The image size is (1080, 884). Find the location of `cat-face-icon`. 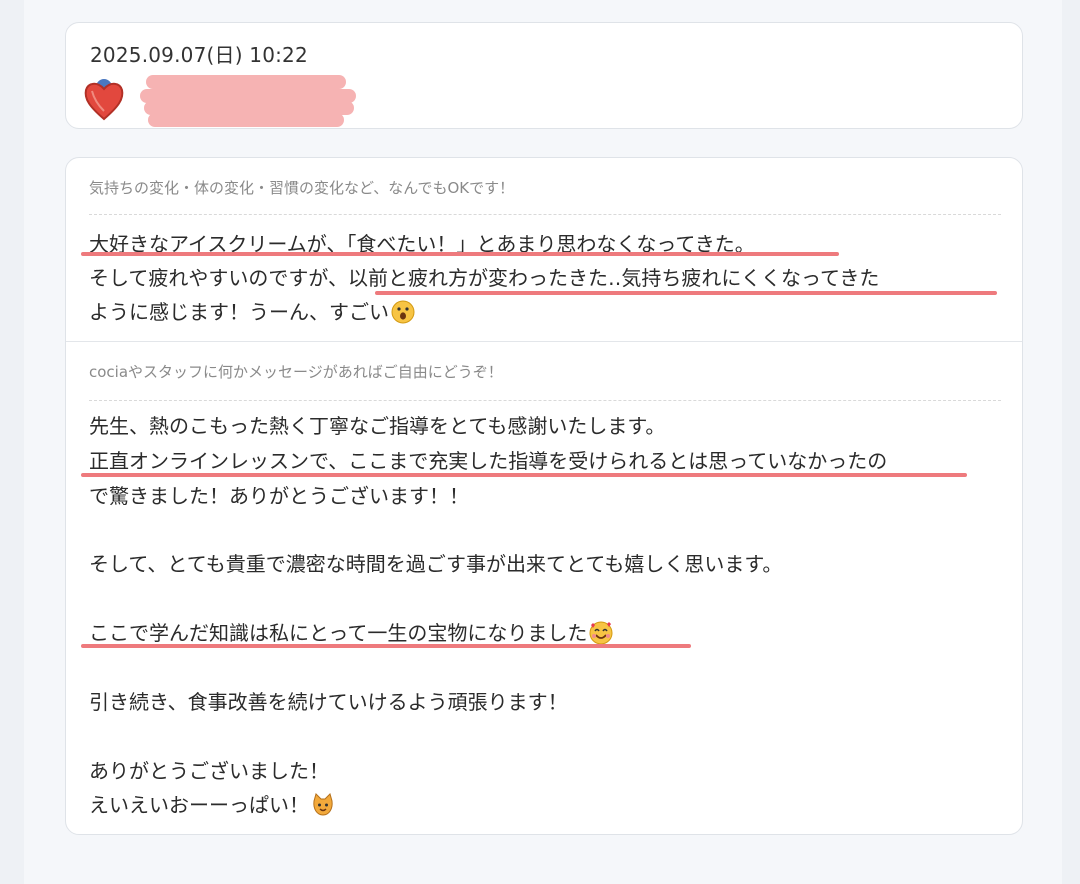

cat-face-icon is located at coordinates (323, 805).